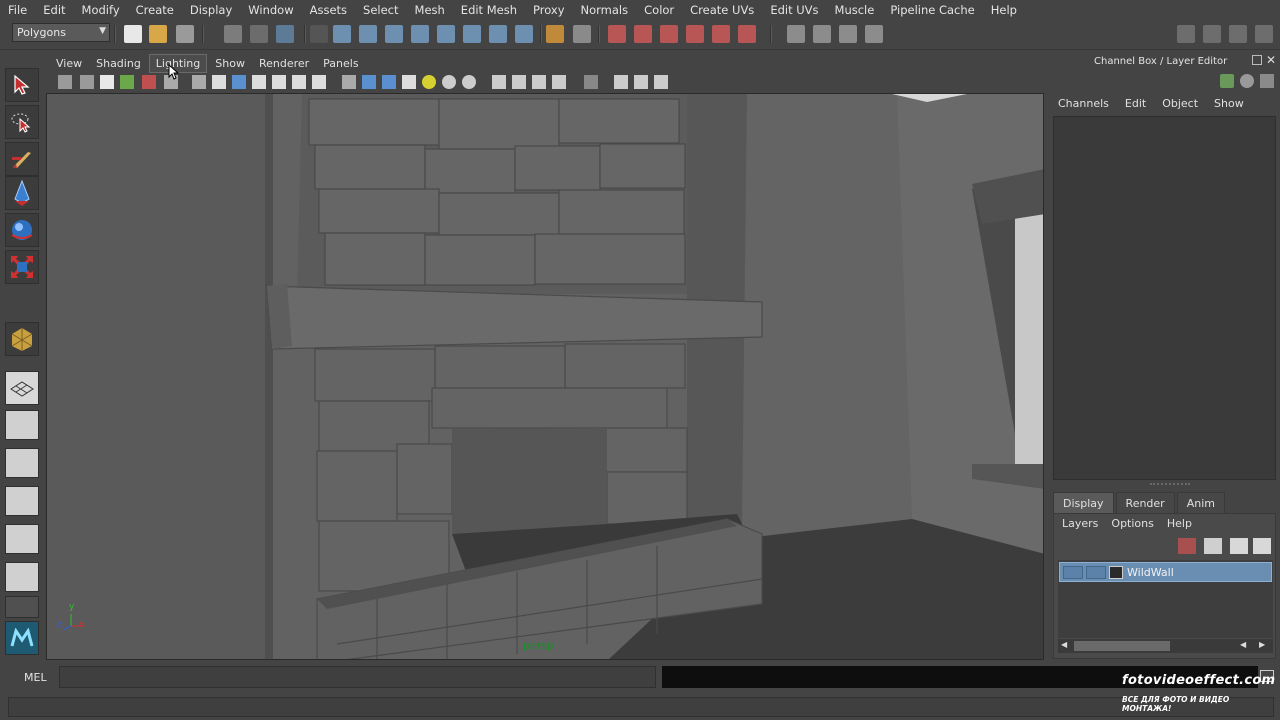 The width and height of the screenshot is (1280, 720). I want to click on menu-display: Display, so click(211, 10).